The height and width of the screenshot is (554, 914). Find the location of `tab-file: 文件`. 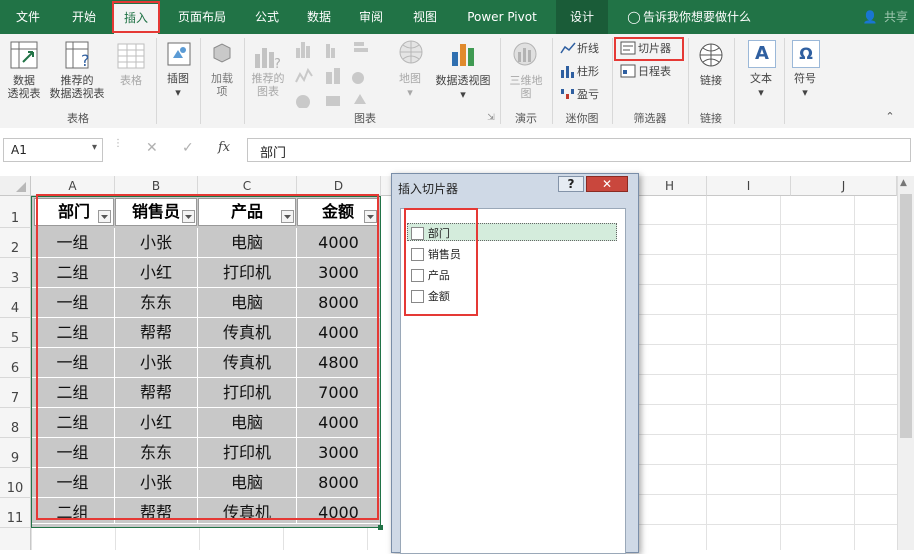

tab-file: 文件 is located at coordinates (28, 17).